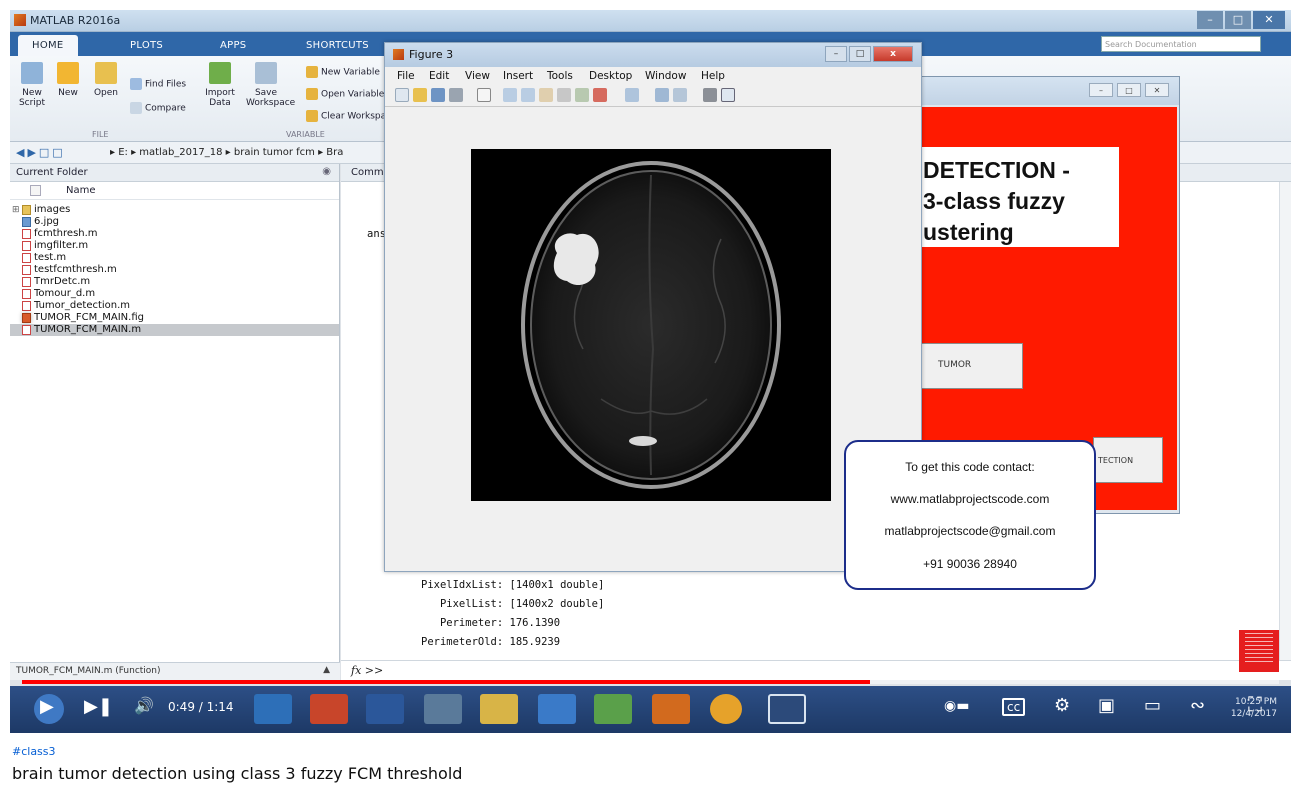  I want to click on hide-plot-tools-icon, so click(710, 95).